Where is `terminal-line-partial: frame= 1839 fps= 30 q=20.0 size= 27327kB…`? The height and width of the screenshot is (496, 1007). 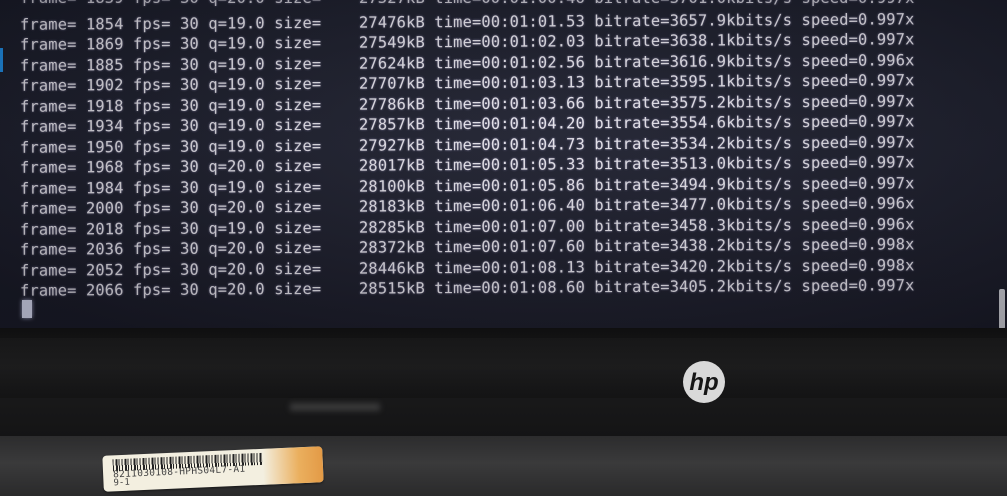 terminal-line-partial: frame= 1839 fps= 30 q=20.0 size= 27327kB… is located at coordinates (467, 4).